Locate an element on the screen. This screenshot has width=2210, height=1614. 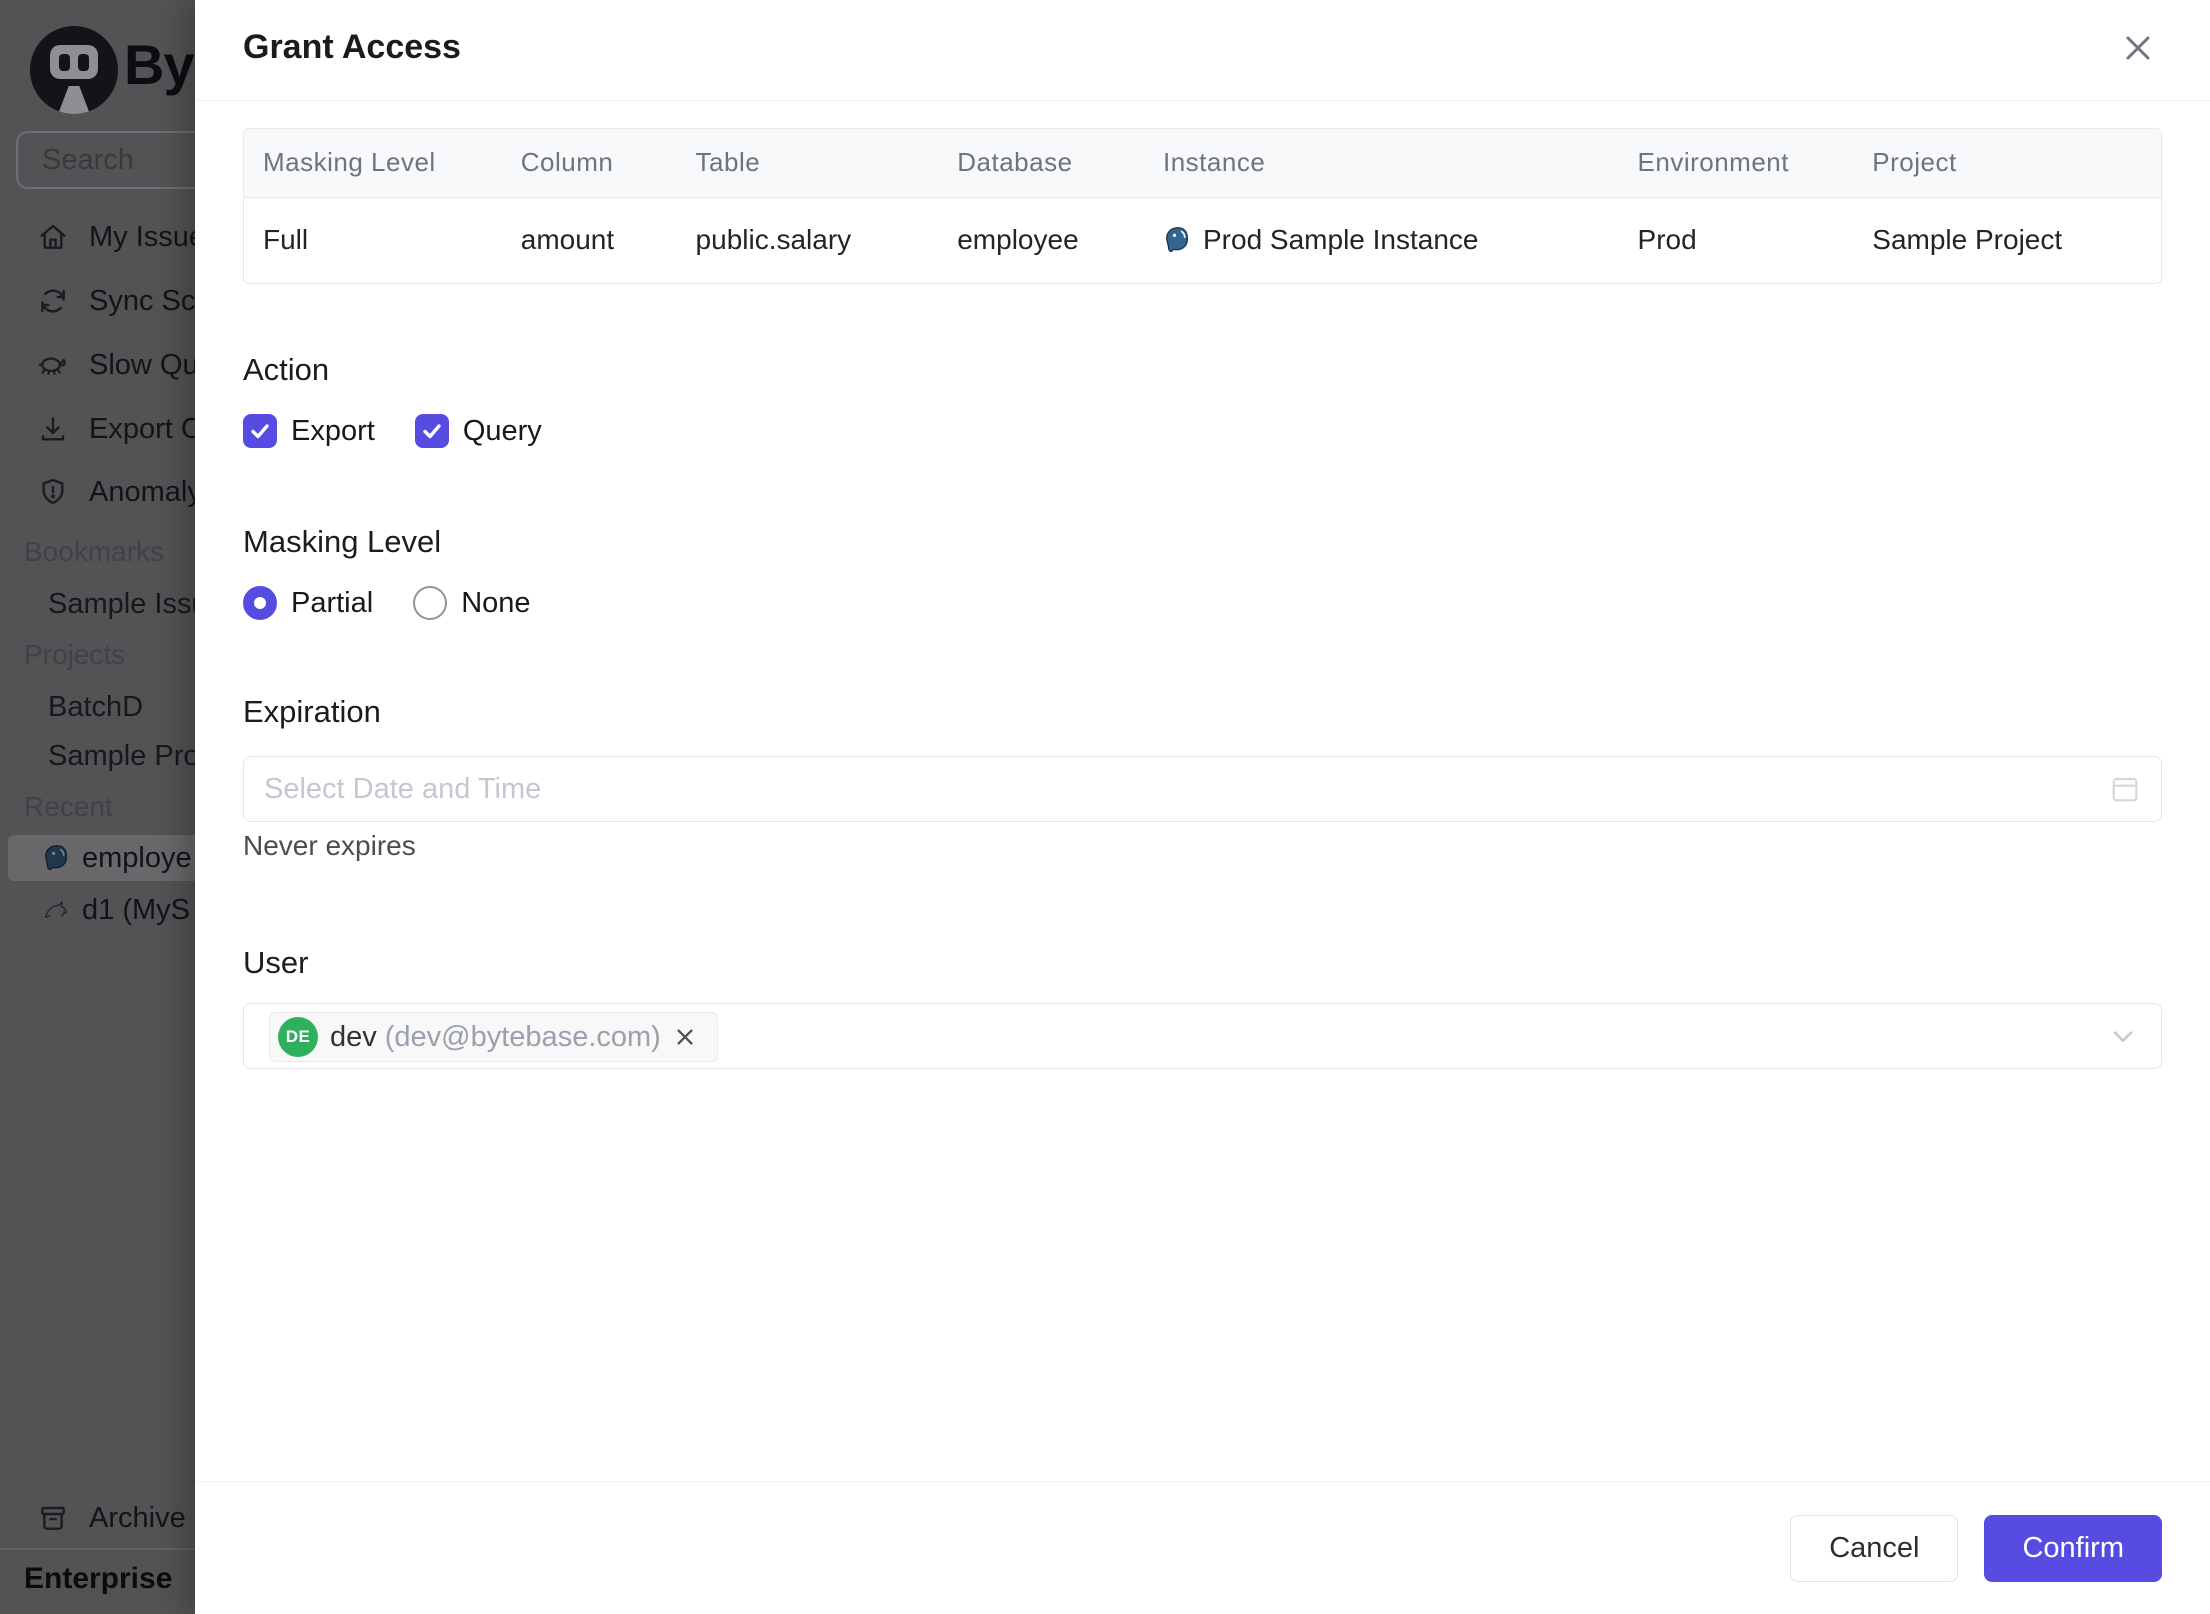
checkbox-query: Query is located at coordinates (478, 431).